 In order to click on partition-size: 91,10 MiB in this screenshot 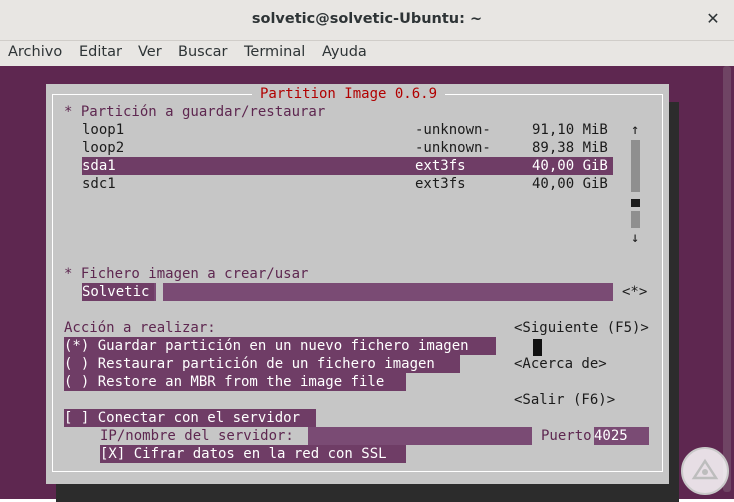, I will do `click(570, 130)`.